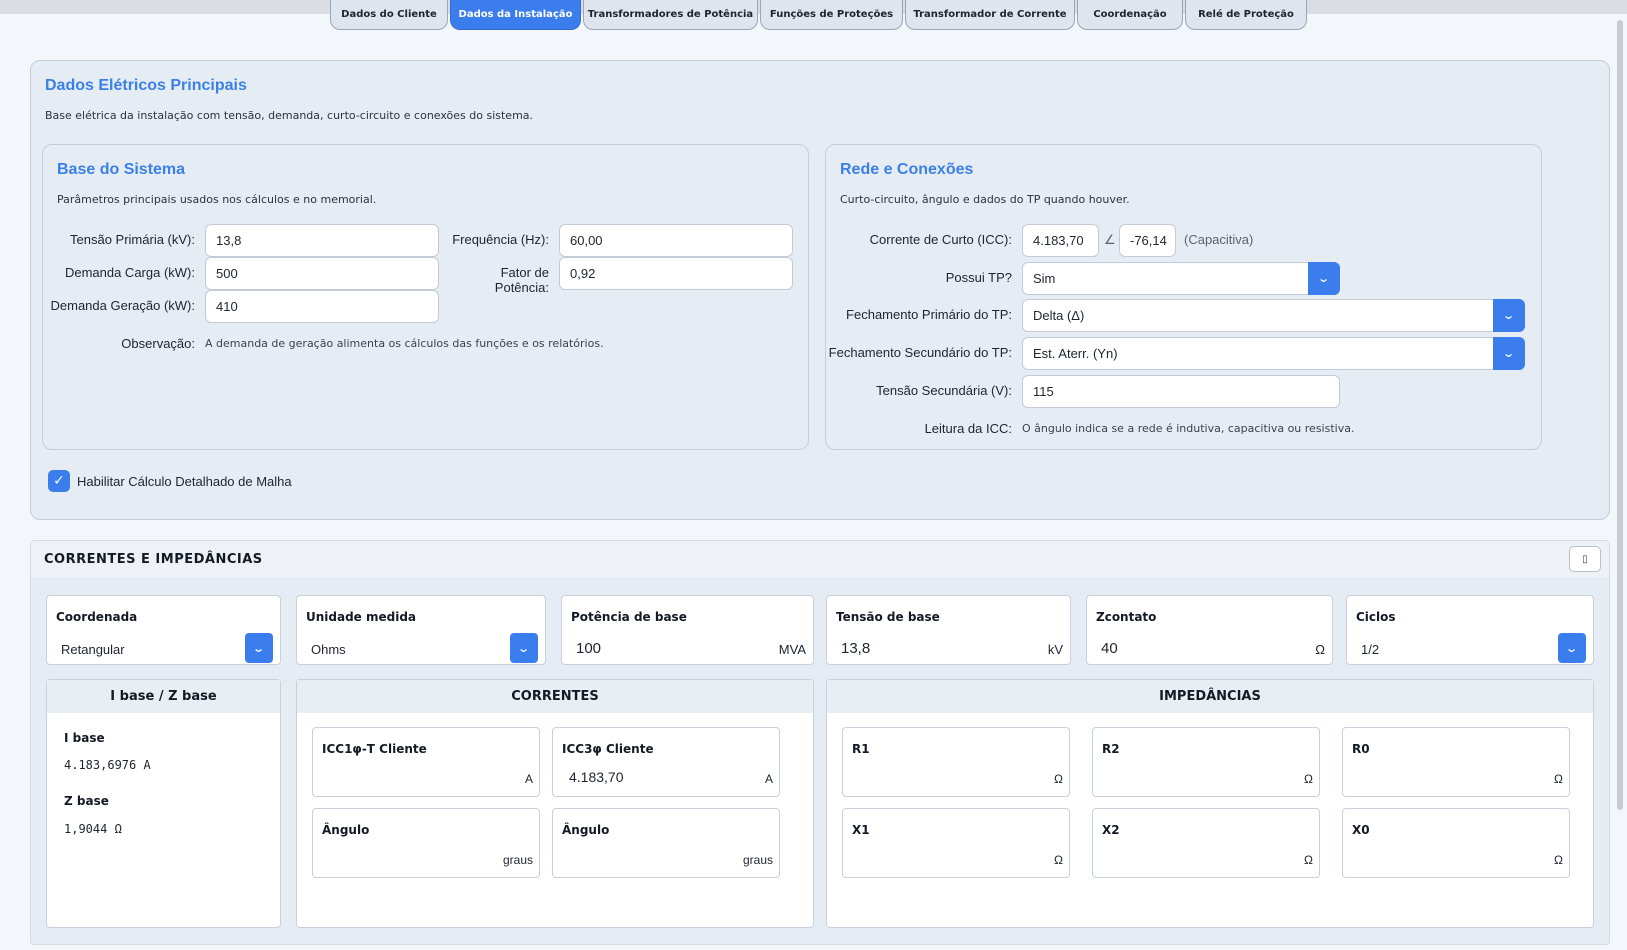  Describe the element at coordinates (687, 630) in the screenshot. I see `potencia-card: Potência de base 100 MVA` at that location.